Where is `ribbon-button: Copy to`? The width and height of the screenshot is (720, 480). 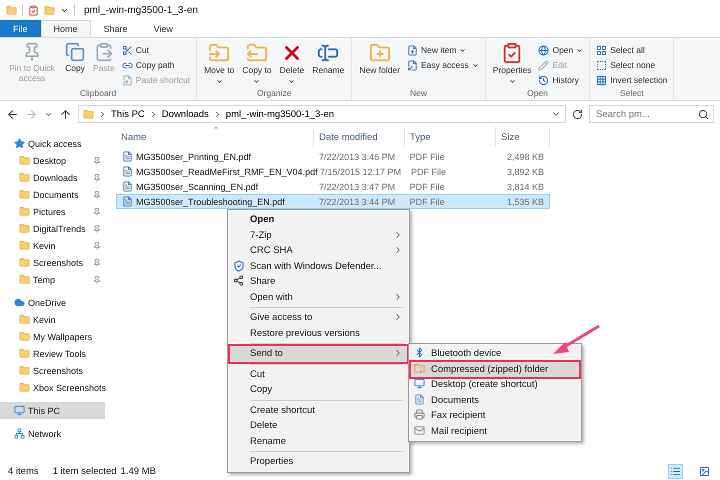
ribbon-button: Copy to is located at coordinates (257, 64).